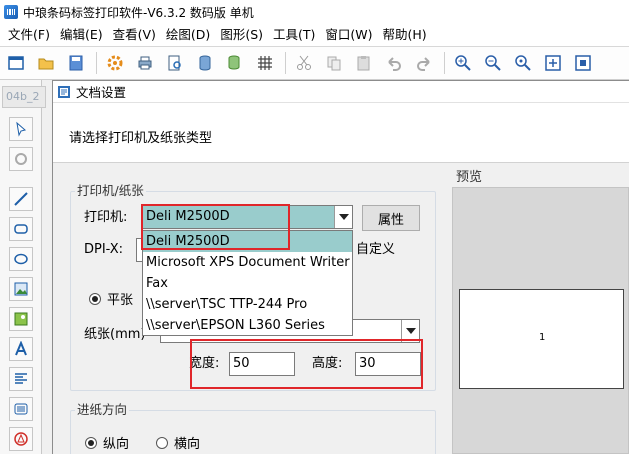 The height and width of the screenshot is (454, 629). Describe the element at coordinates (24, 97) in the screenshot. I see `document-tab: 04b_2` at that location.